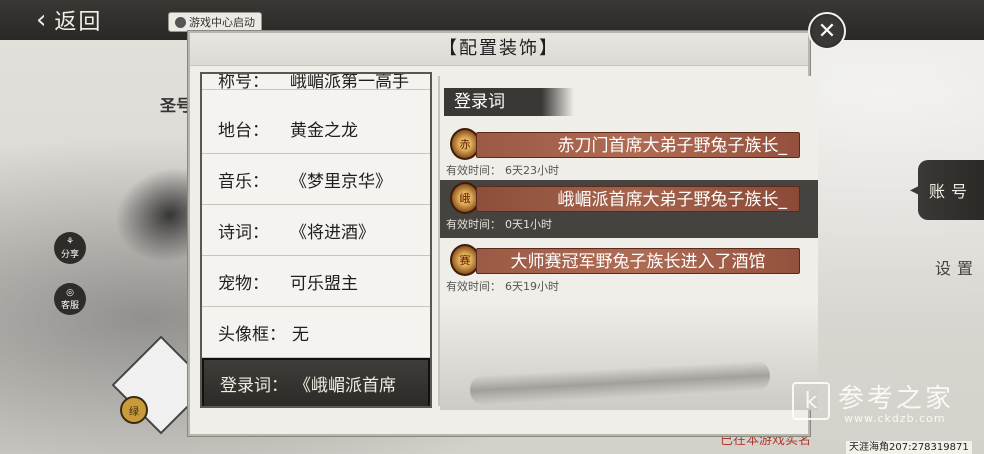 Image resolution: width=984 pixels, height=454 pixels. Describe the element at coordinates (502, 170) in the screenshot. I see `validity-time: 有效时间： 6天23小时` at that location.